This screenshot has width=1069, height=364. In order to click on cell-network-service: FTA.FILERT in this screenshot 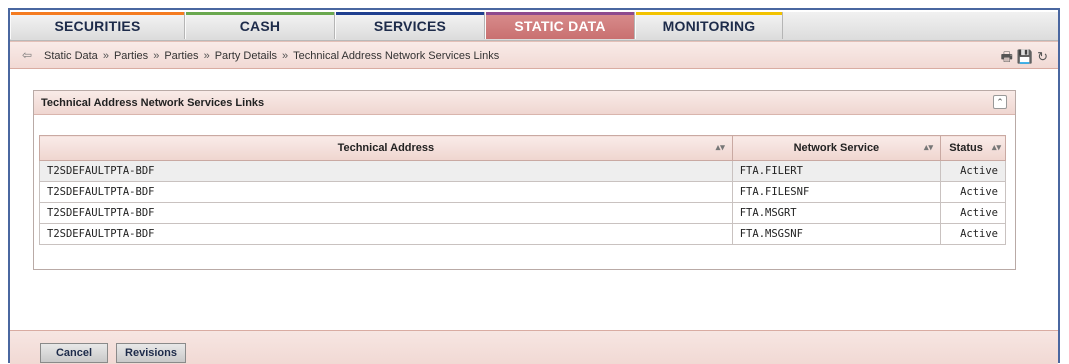, I will do `click(836, 171)`.